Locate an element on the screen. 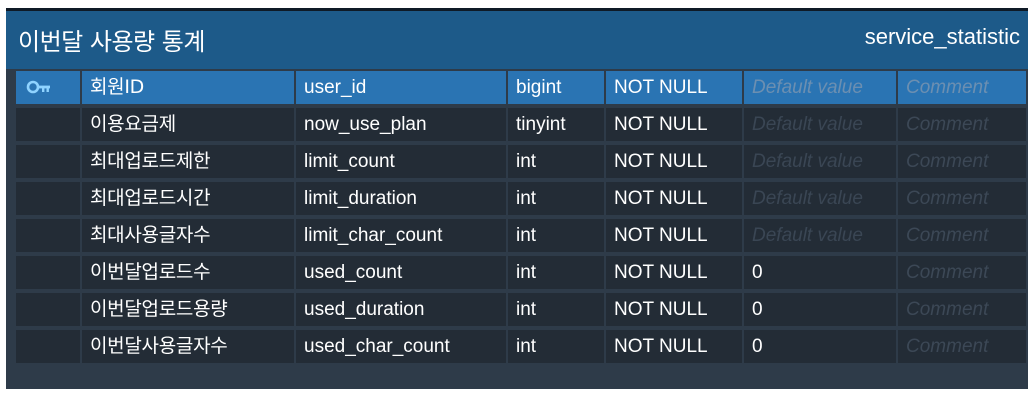  physical-name-cell: now_use_plan is located at coordinates (401, 124).